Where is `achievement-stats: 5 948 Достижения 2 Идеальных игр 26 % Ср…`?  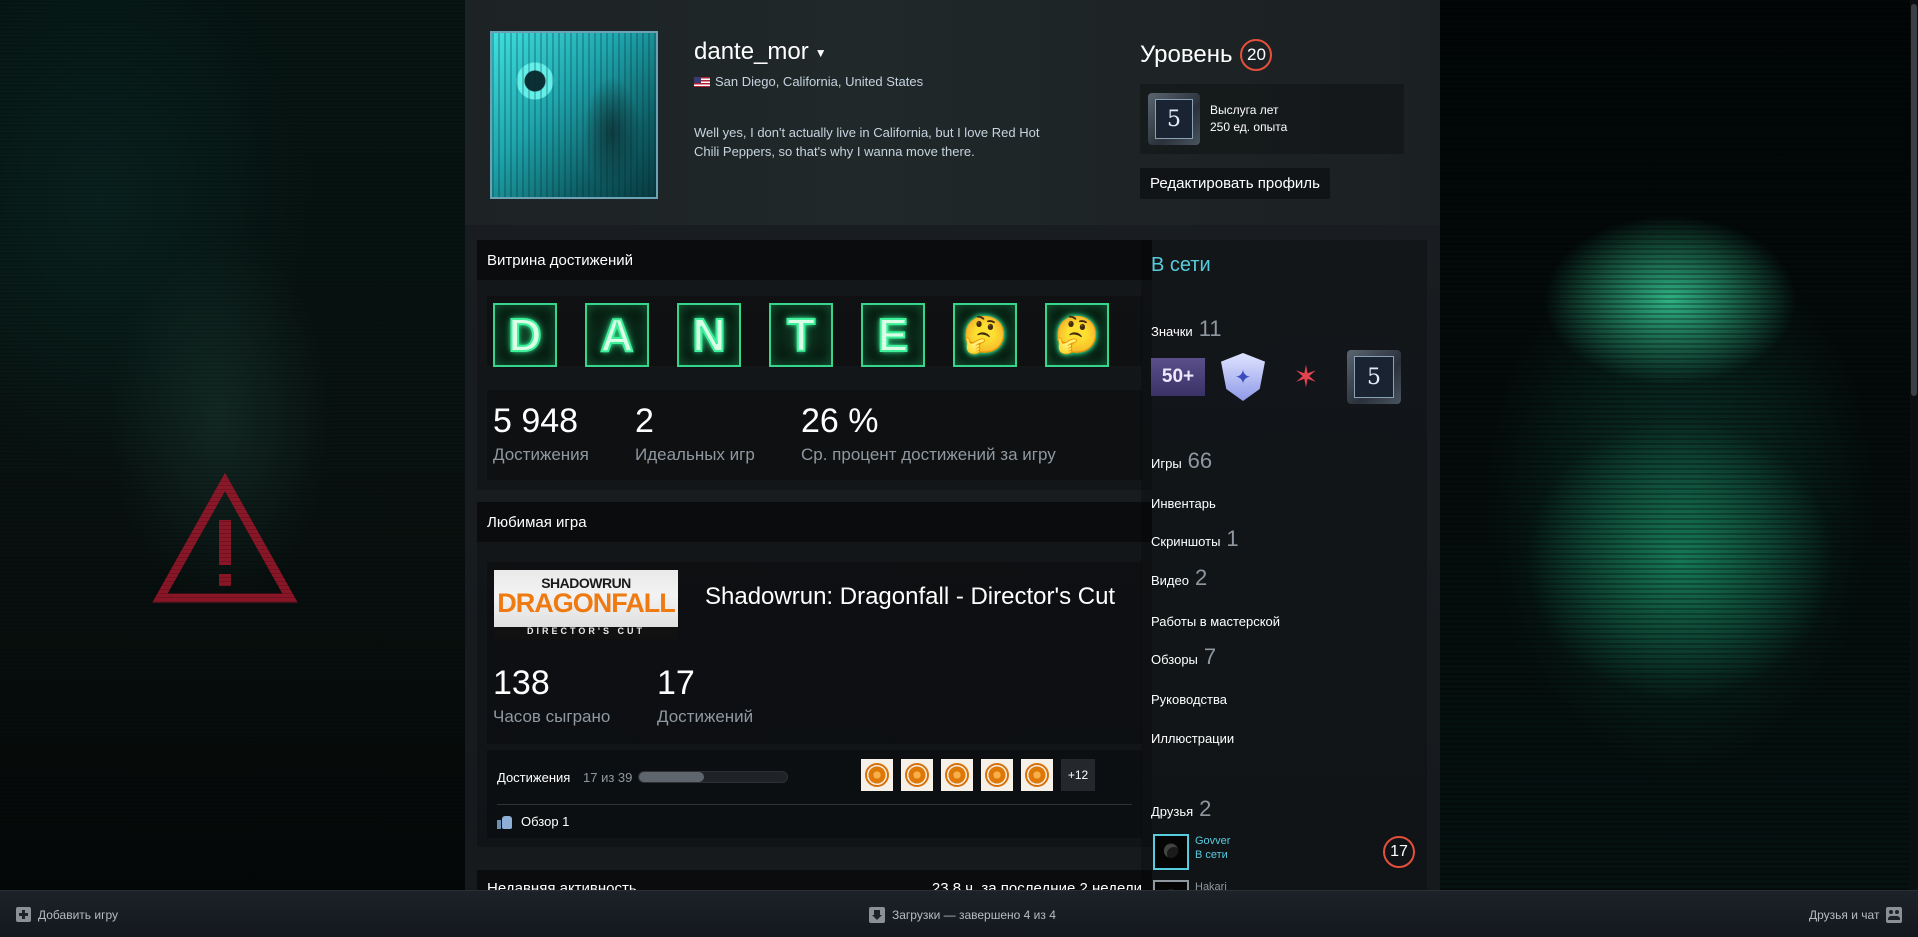
achievement-stats: 5 948 Достижения 2 Идеальных игр 26 % Ср… is located at coordinates (814, 435).